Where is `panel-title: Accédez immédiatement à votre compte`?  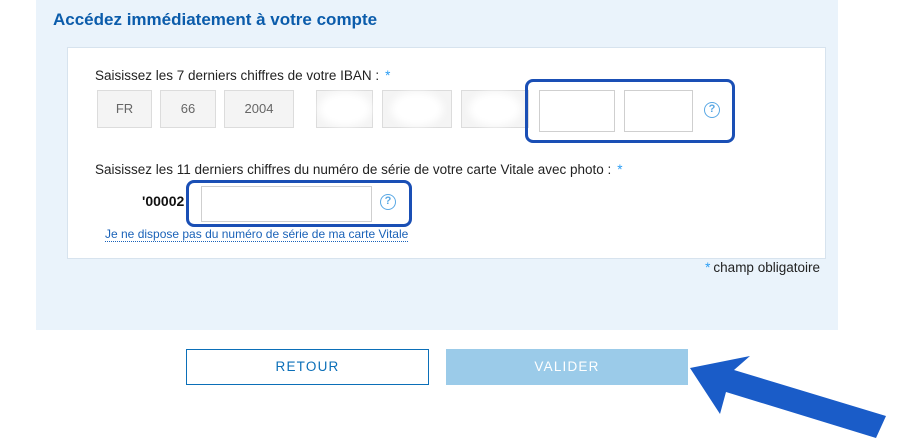 panel-title: Accédez immédiatement à votre compte is located at coordinates (215, 19).